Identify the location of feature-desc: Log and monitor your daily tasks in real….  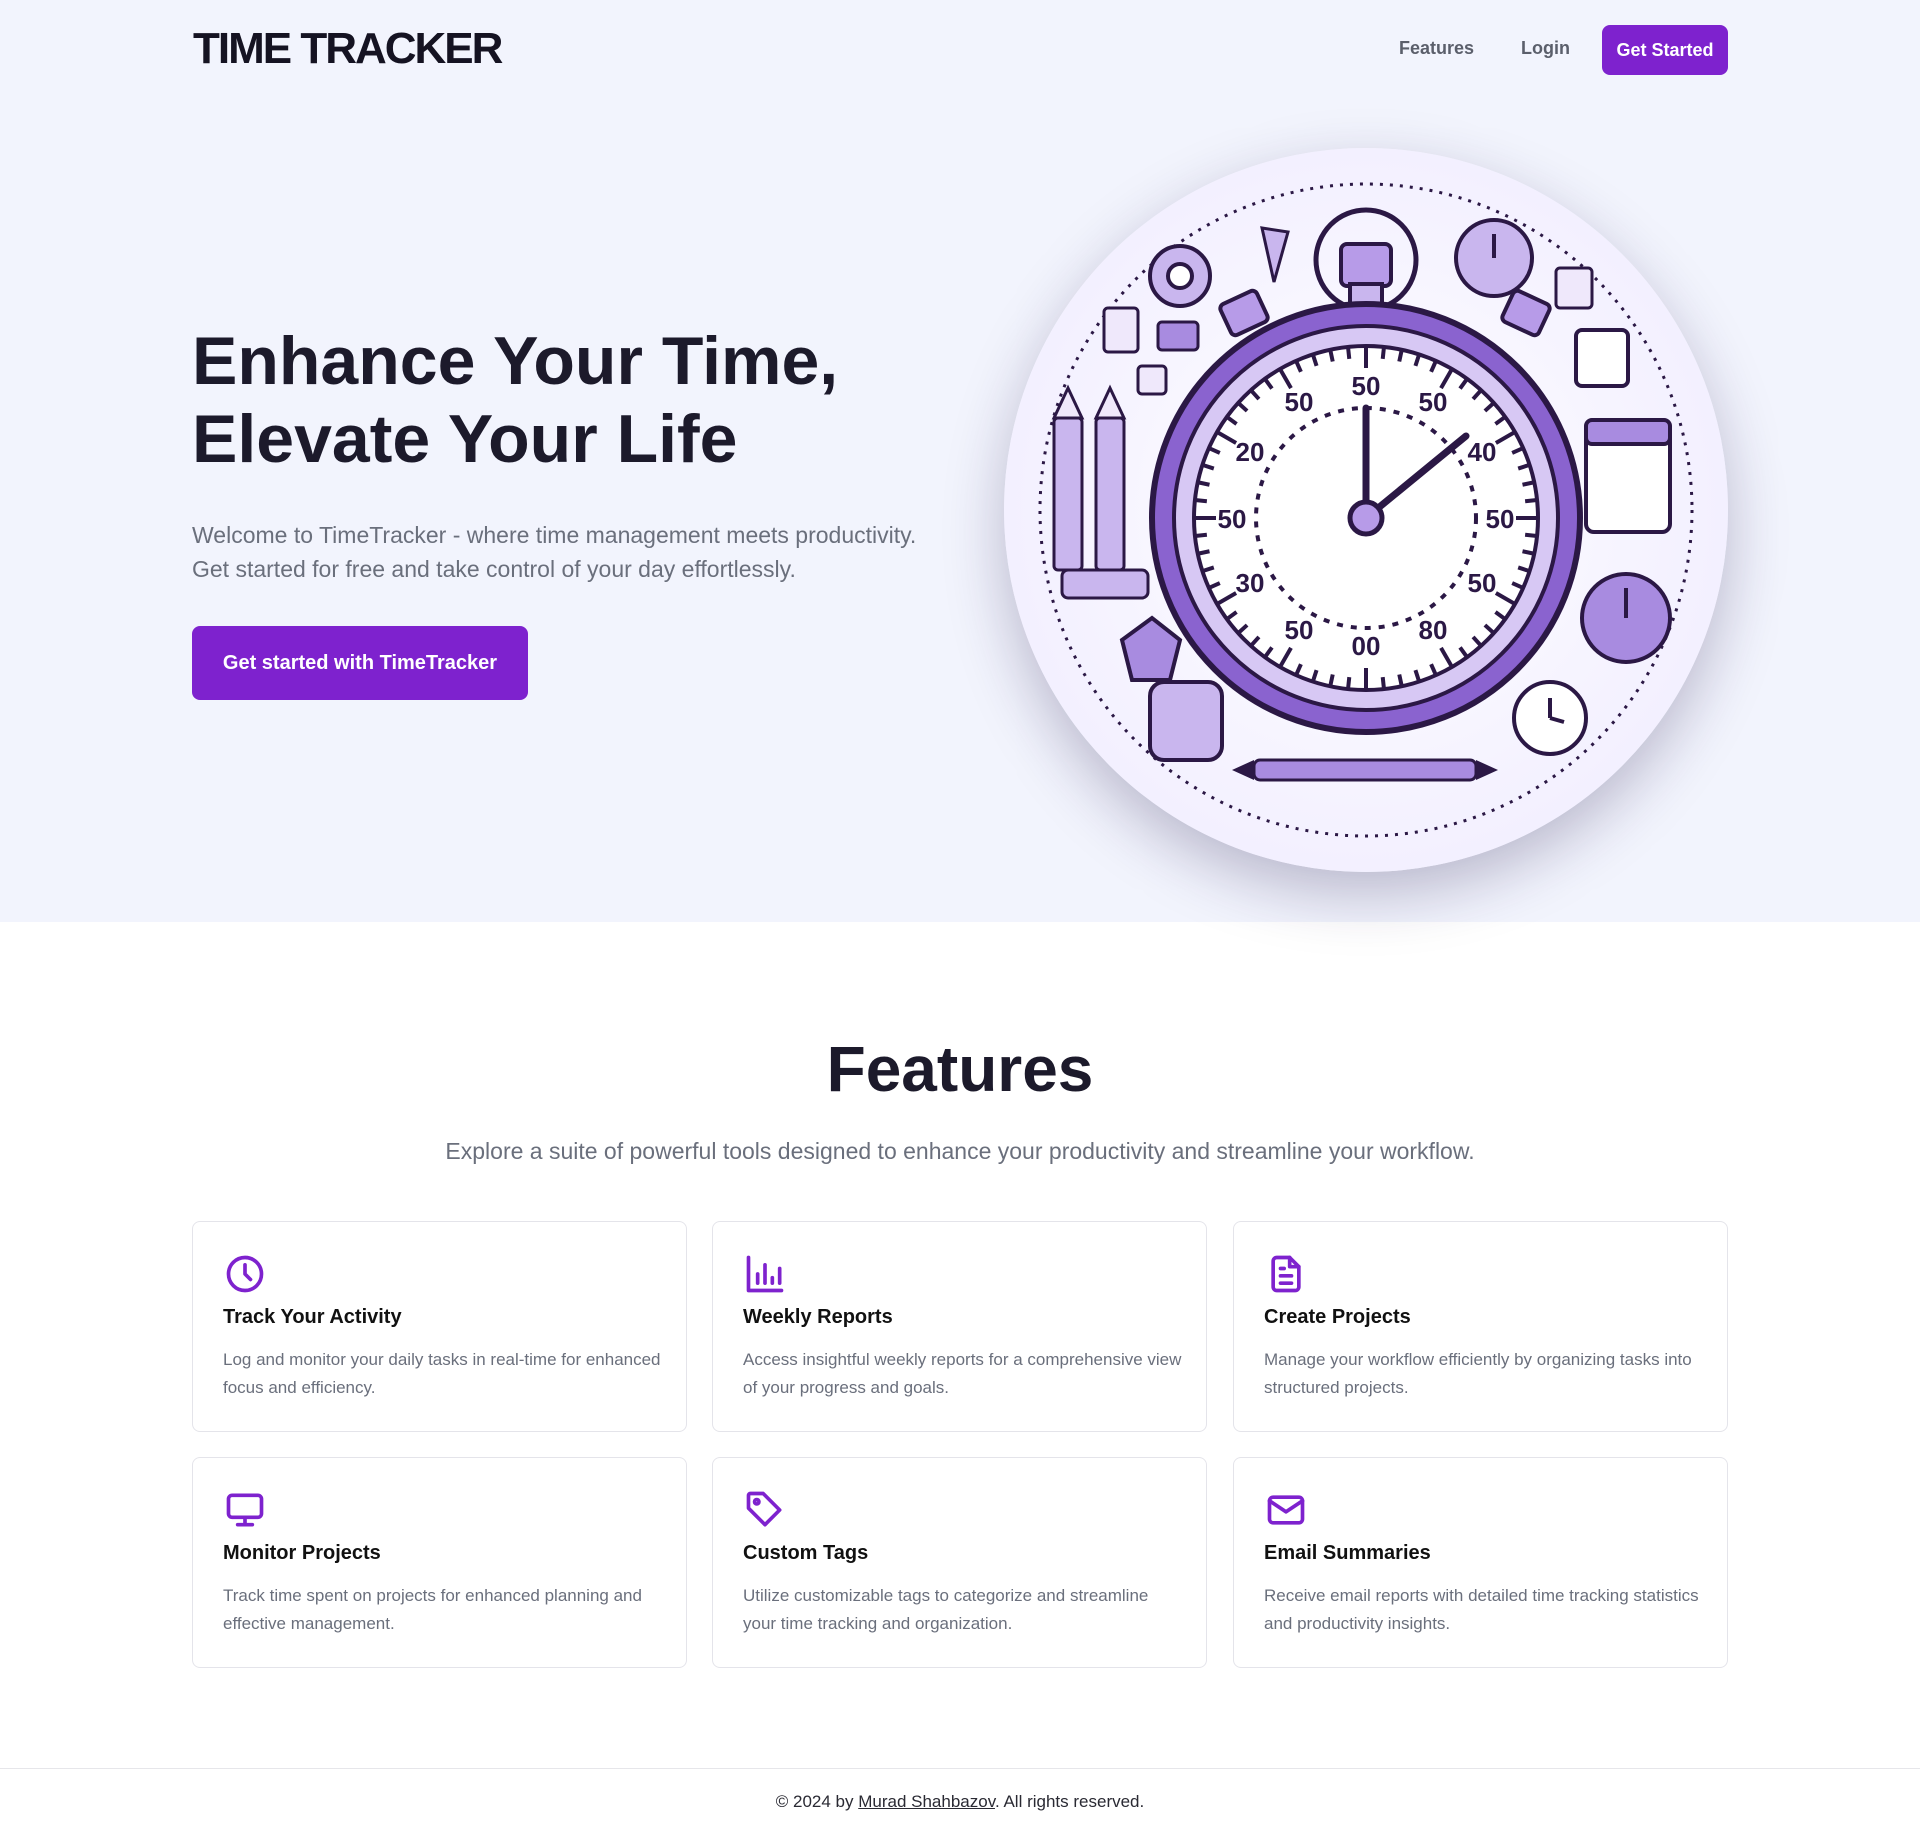
(442, 1373).